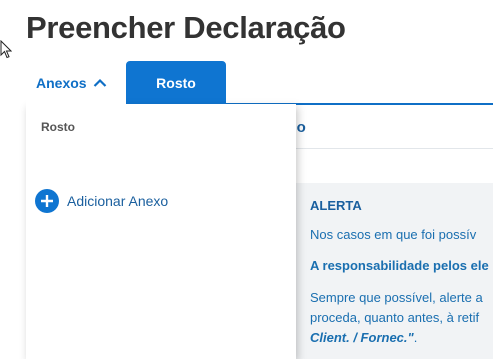 The height and width of the screenshot is (359, 493). I want to click on section-divider, so click(394, 148).